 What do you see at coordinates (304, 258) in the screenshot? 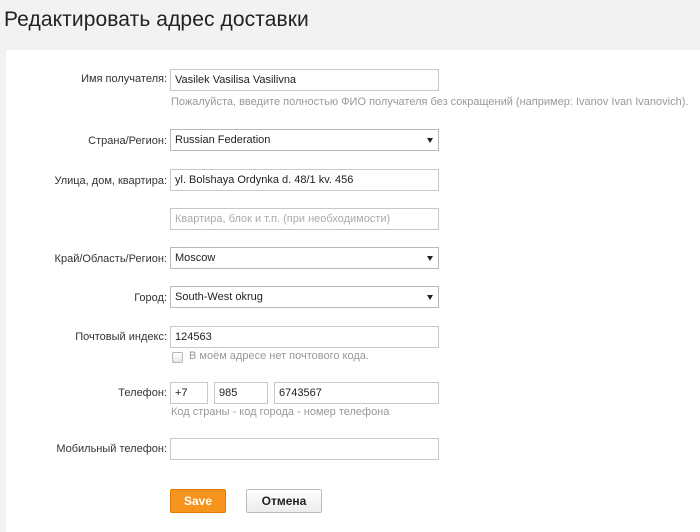
I see `region-select: Moscow` at bounding box center [304, 258].